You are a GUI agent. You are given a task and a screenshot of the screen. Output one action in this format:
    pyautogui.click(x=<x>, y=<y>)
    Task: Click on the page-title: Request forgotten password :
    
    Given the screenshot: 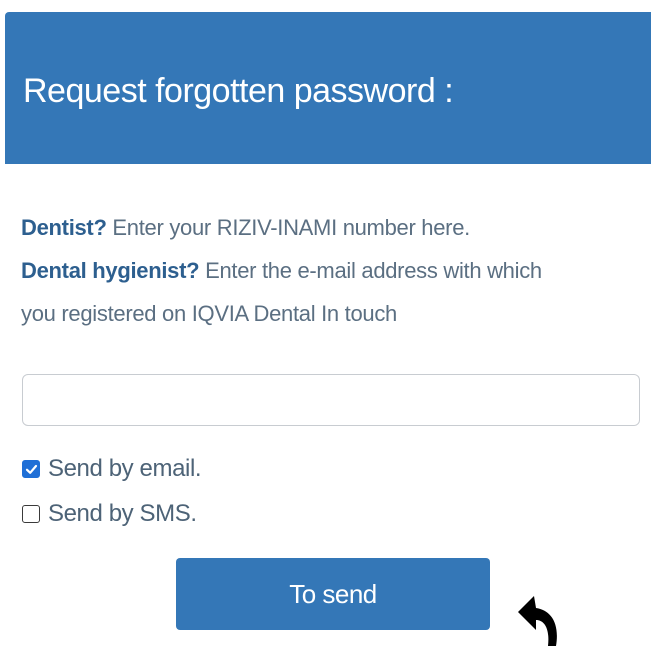 What is the action you would take?
    pyautogui.click(x=238, y=91)
    